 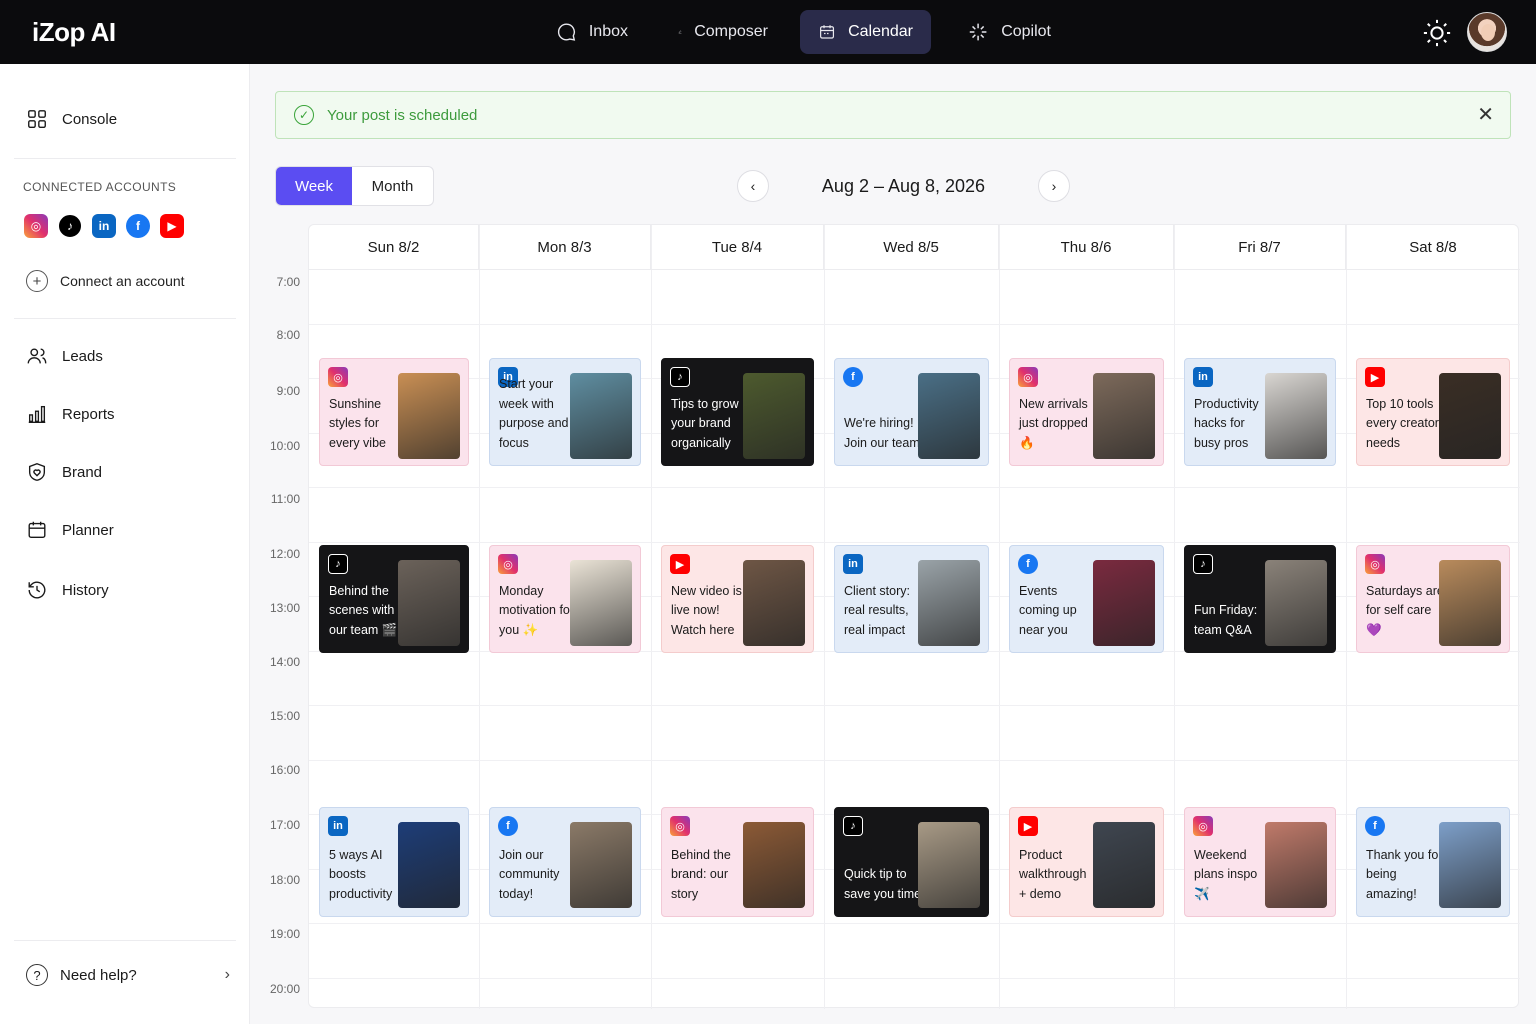 I want to click on view-toggle: Week Month, so click(x=354, y=186).